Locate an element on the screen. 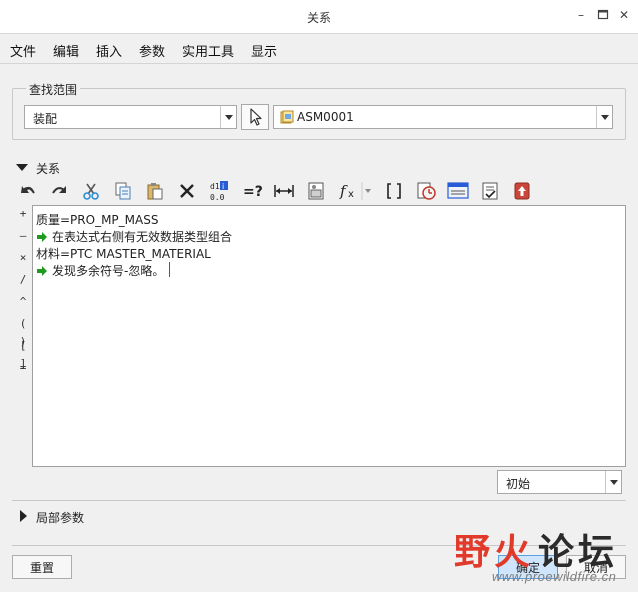  minimize-icon: – is located at coordinates (581, 15).